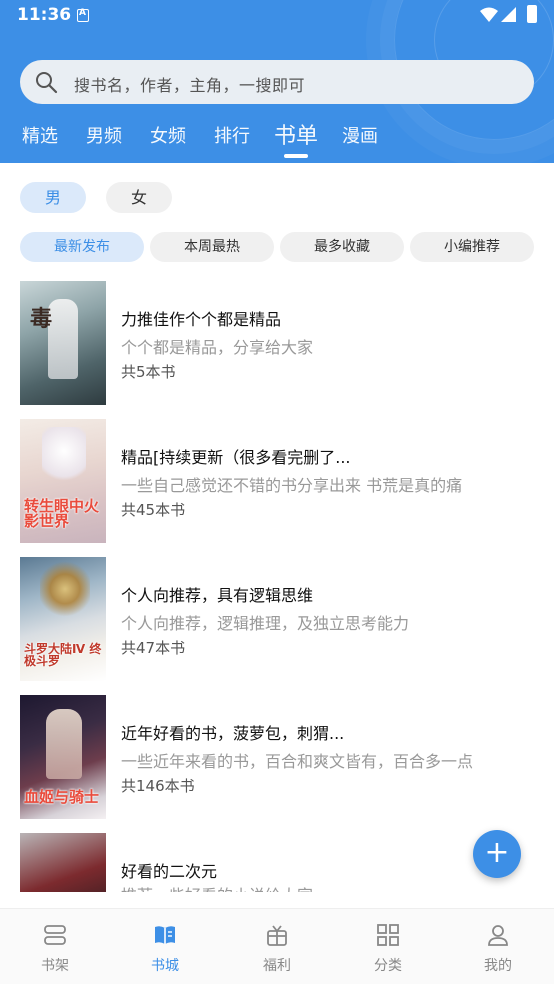 The width and height of the screenshot is (554, 984). Describe the element at coordinates (297, 761) in the screenshot. I see `booklist-description: 一些近年来看的书，百合和爽文皆有，百合多一点` at that location.